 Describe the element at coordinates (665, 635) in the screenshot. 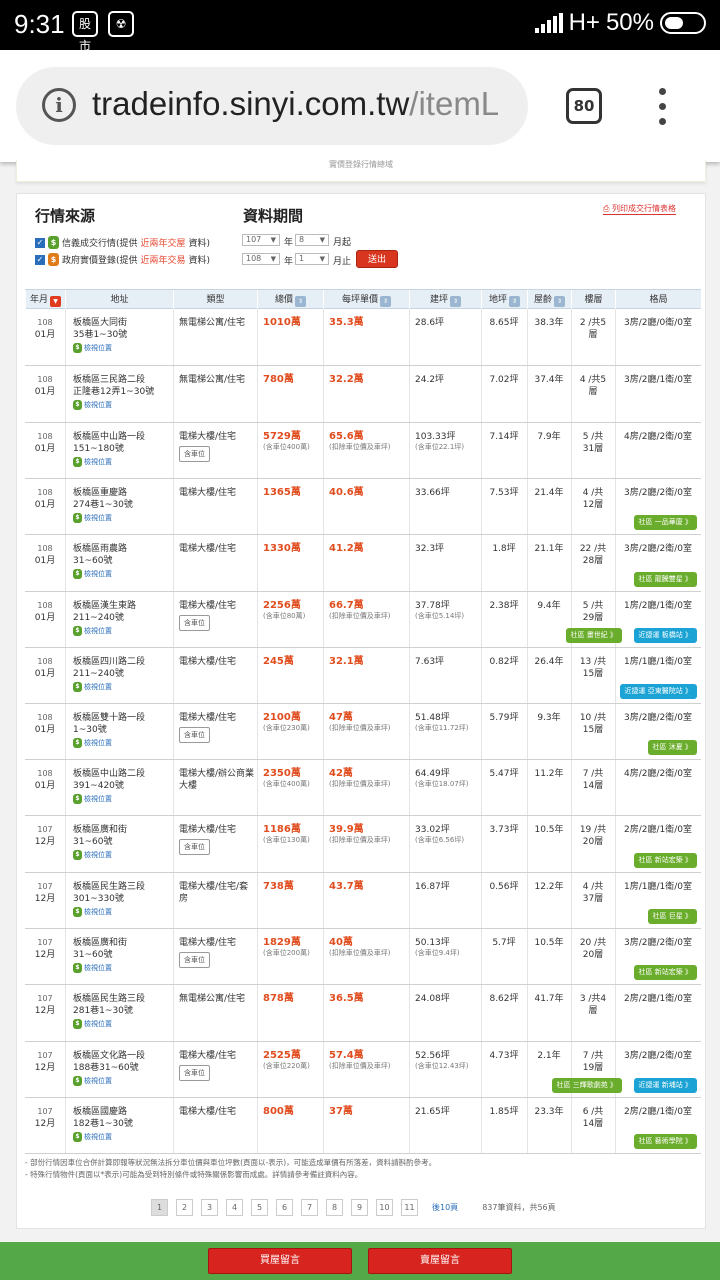

I see `mrt-badge: 近捷運 板橋站 》` at that location.